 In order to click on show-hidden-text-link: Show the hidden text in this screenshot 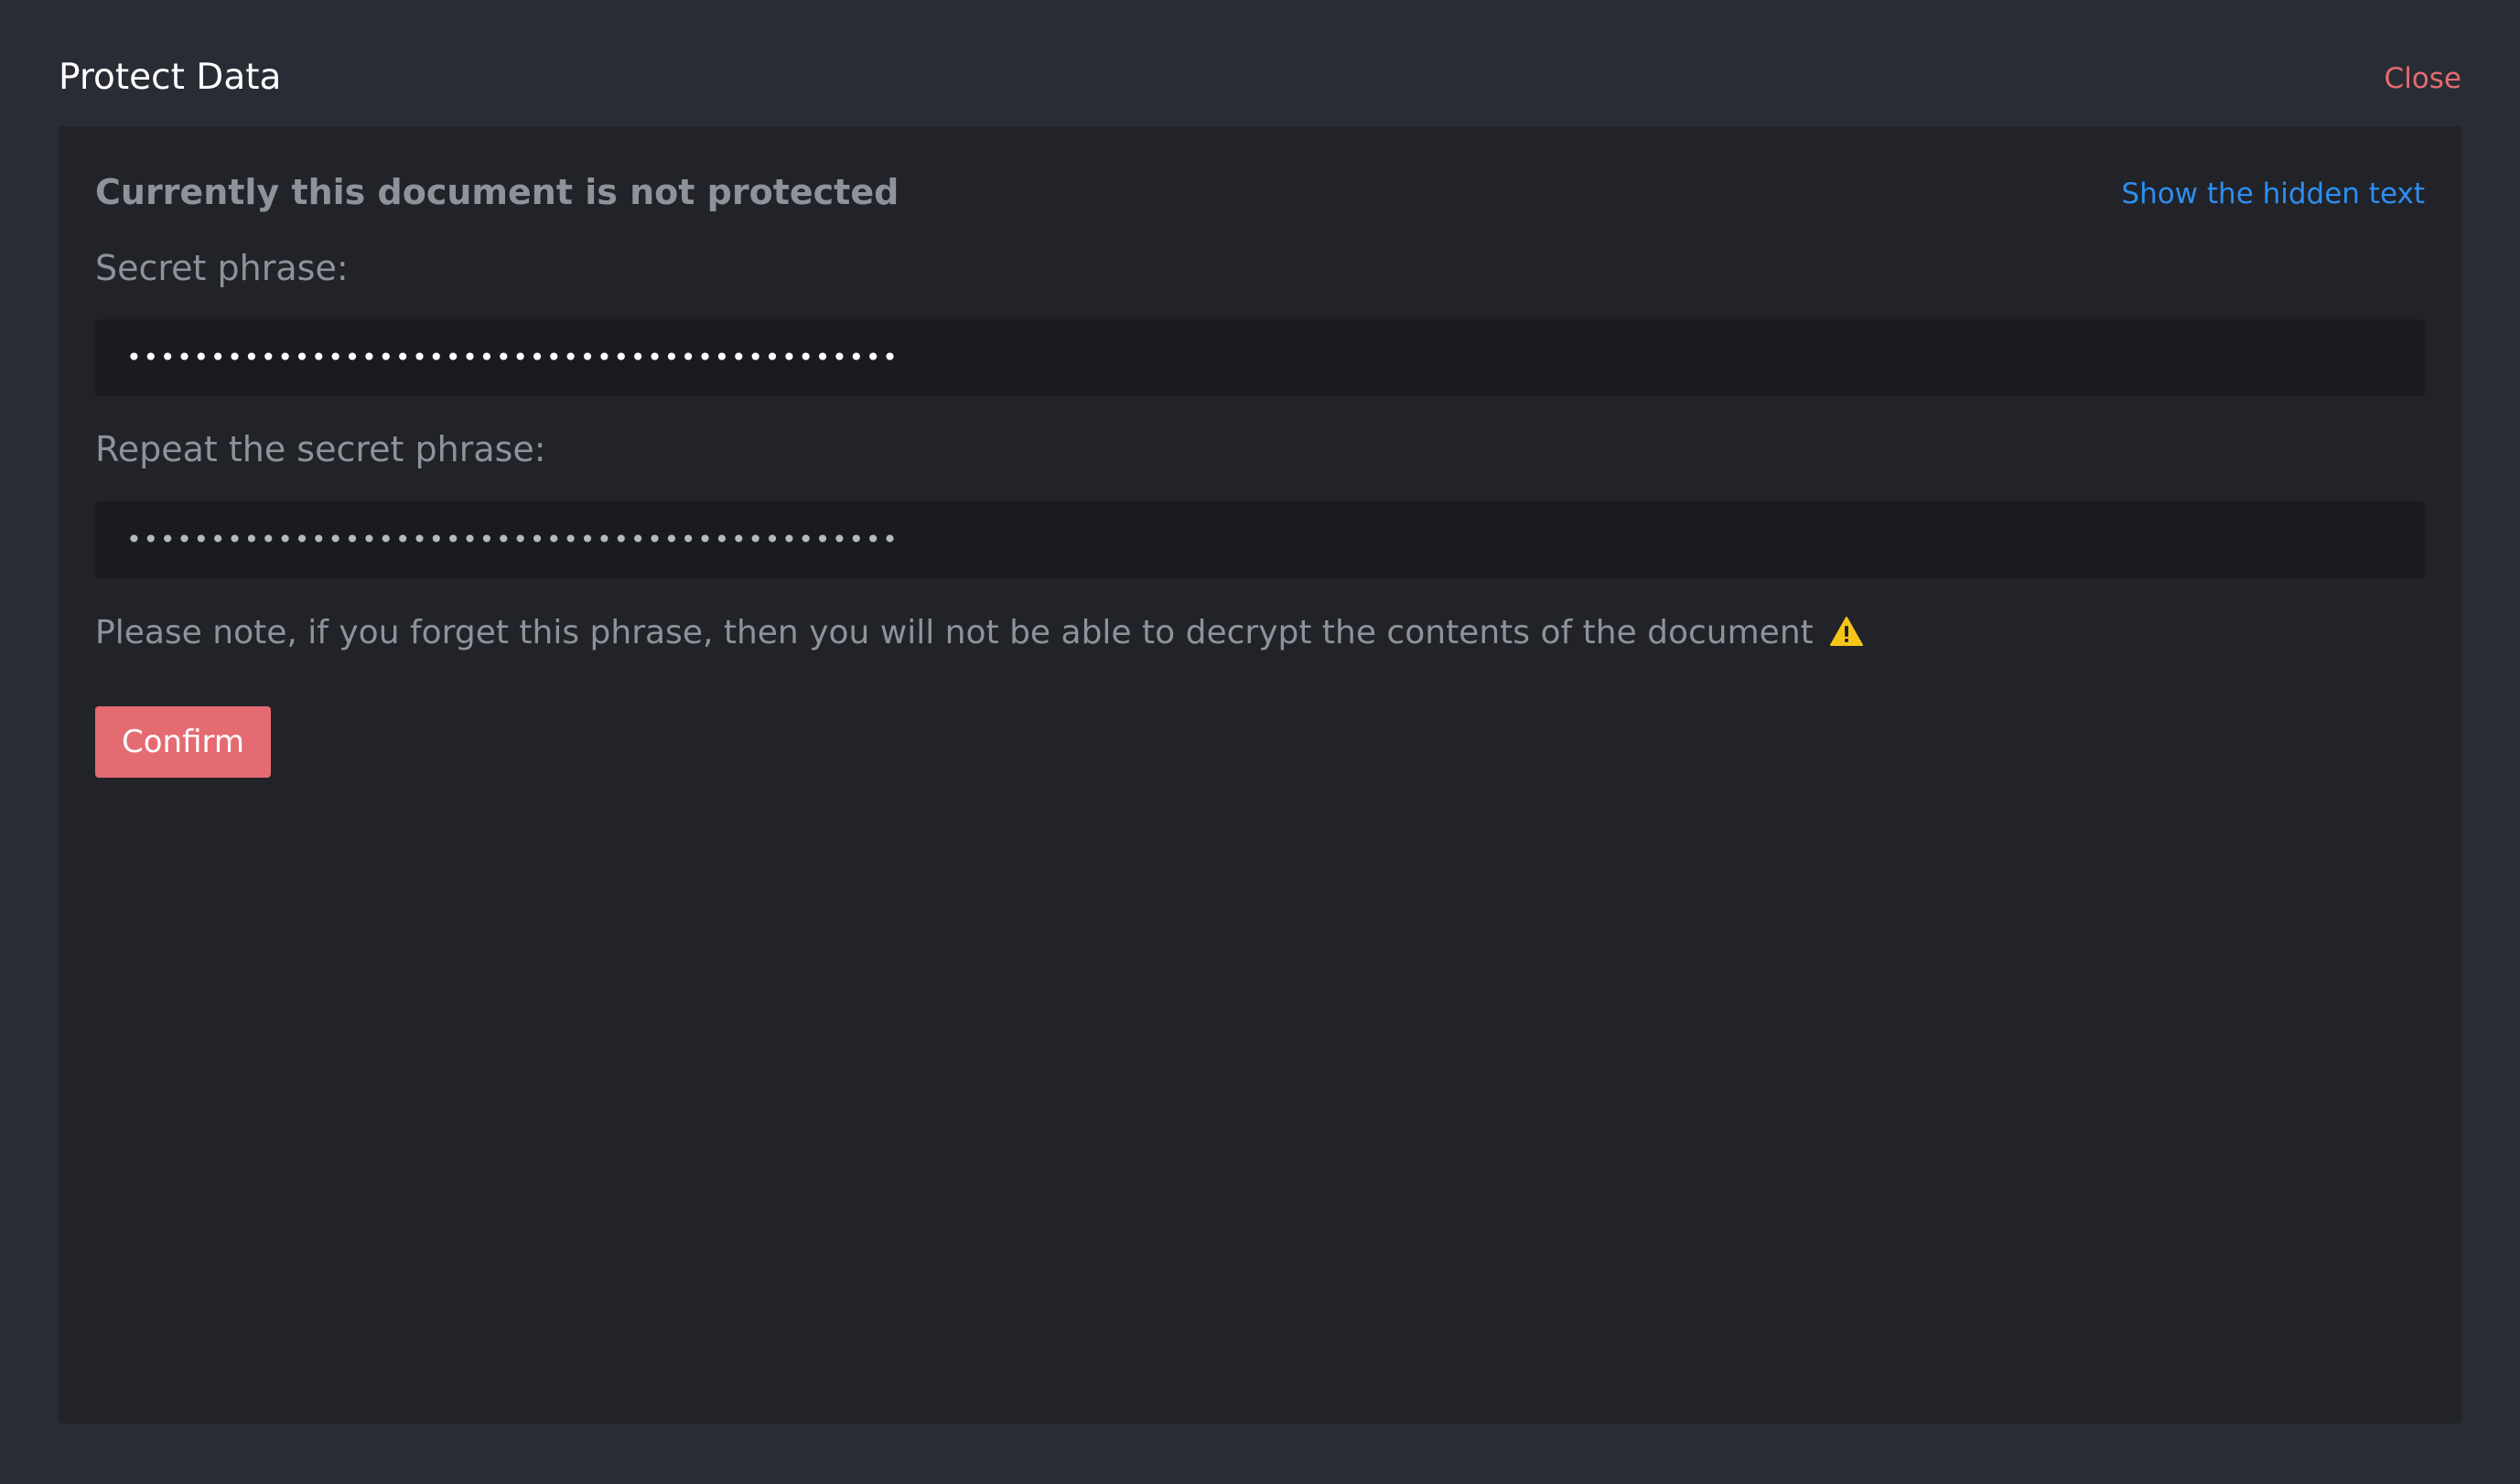, I will do `click(2273, 194)`.